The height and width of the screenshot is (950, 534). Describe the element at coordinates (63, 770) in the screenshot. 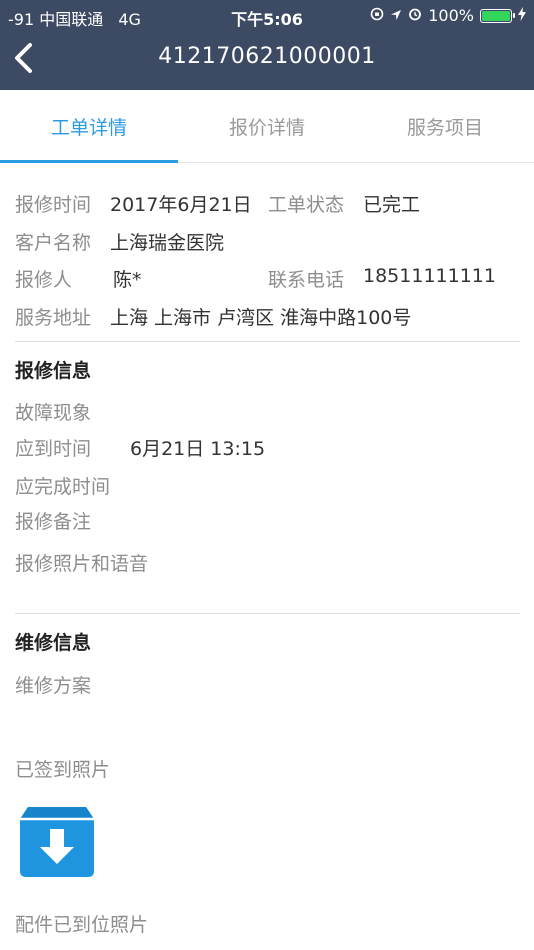

I see `checkin-photos-label: 已签到照片` at that location.